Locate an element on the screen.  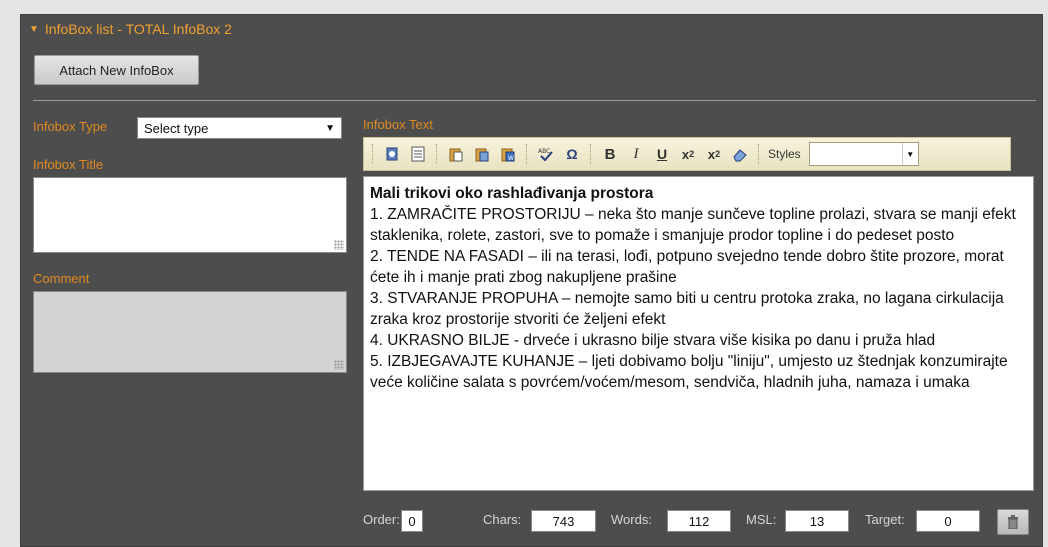
divider is located at coordinates (534, 100).